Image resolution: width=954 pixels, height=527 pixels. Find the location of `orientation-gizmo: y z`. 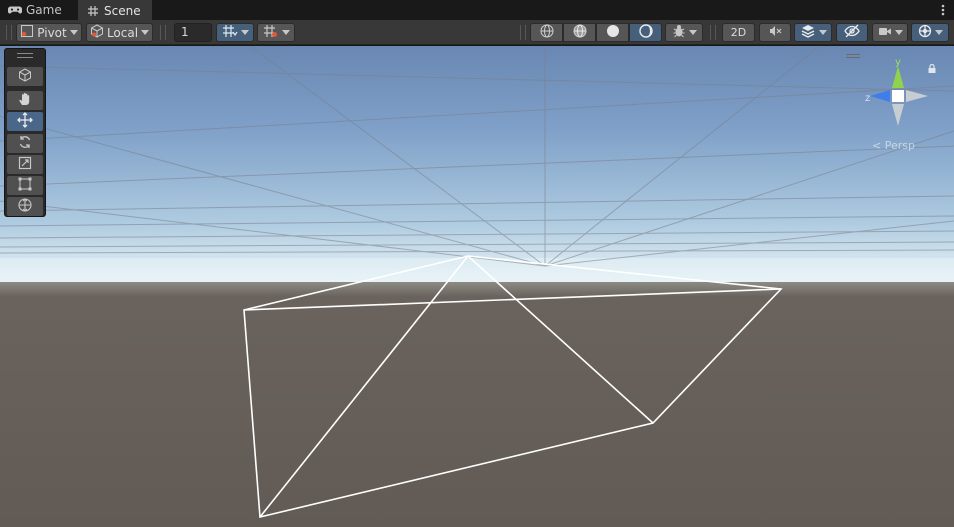

orientation-gizmo: y z is located at coordinates (896, 95).